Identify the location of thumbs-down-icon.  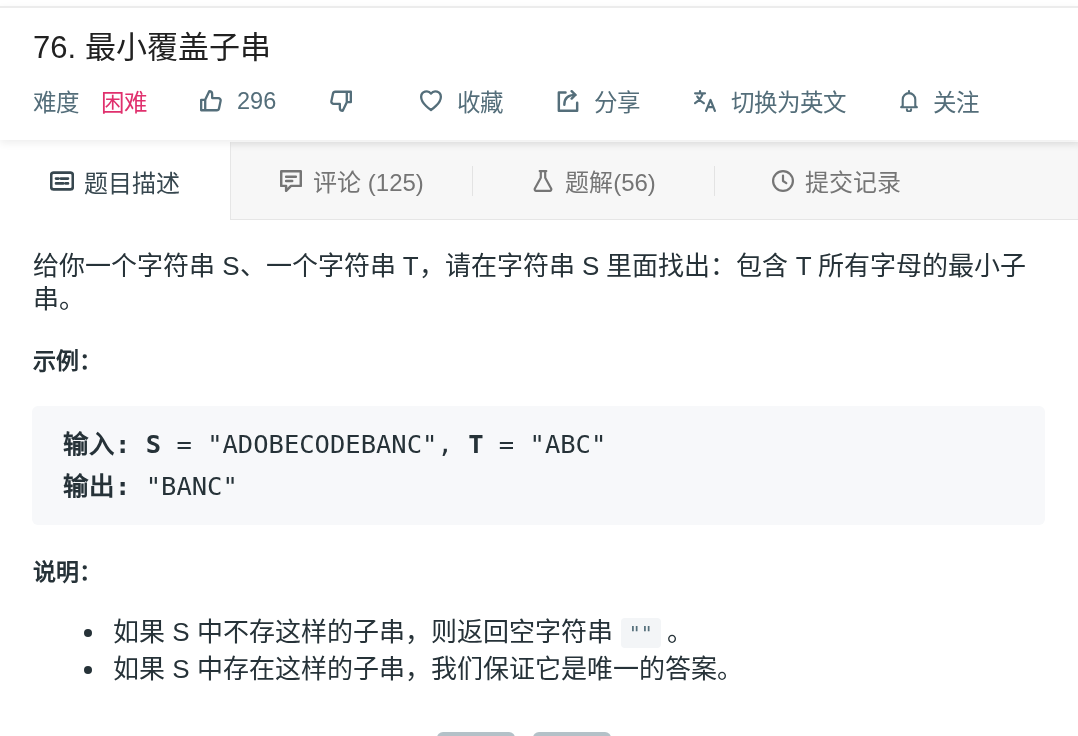
(341, 101).